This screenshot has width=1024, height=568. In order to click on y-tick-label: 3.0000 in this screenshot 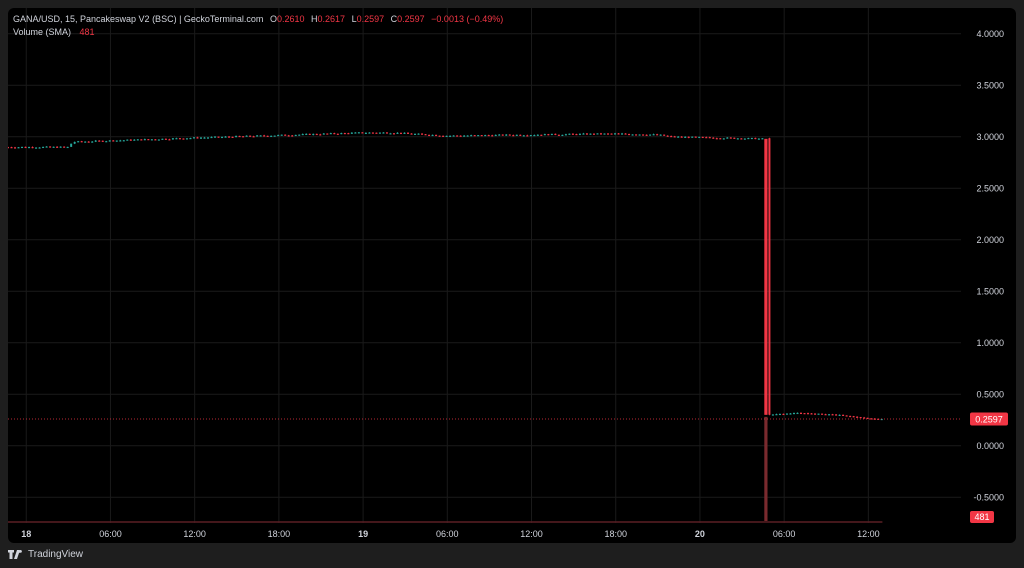, I will do `click(990, 137)`.